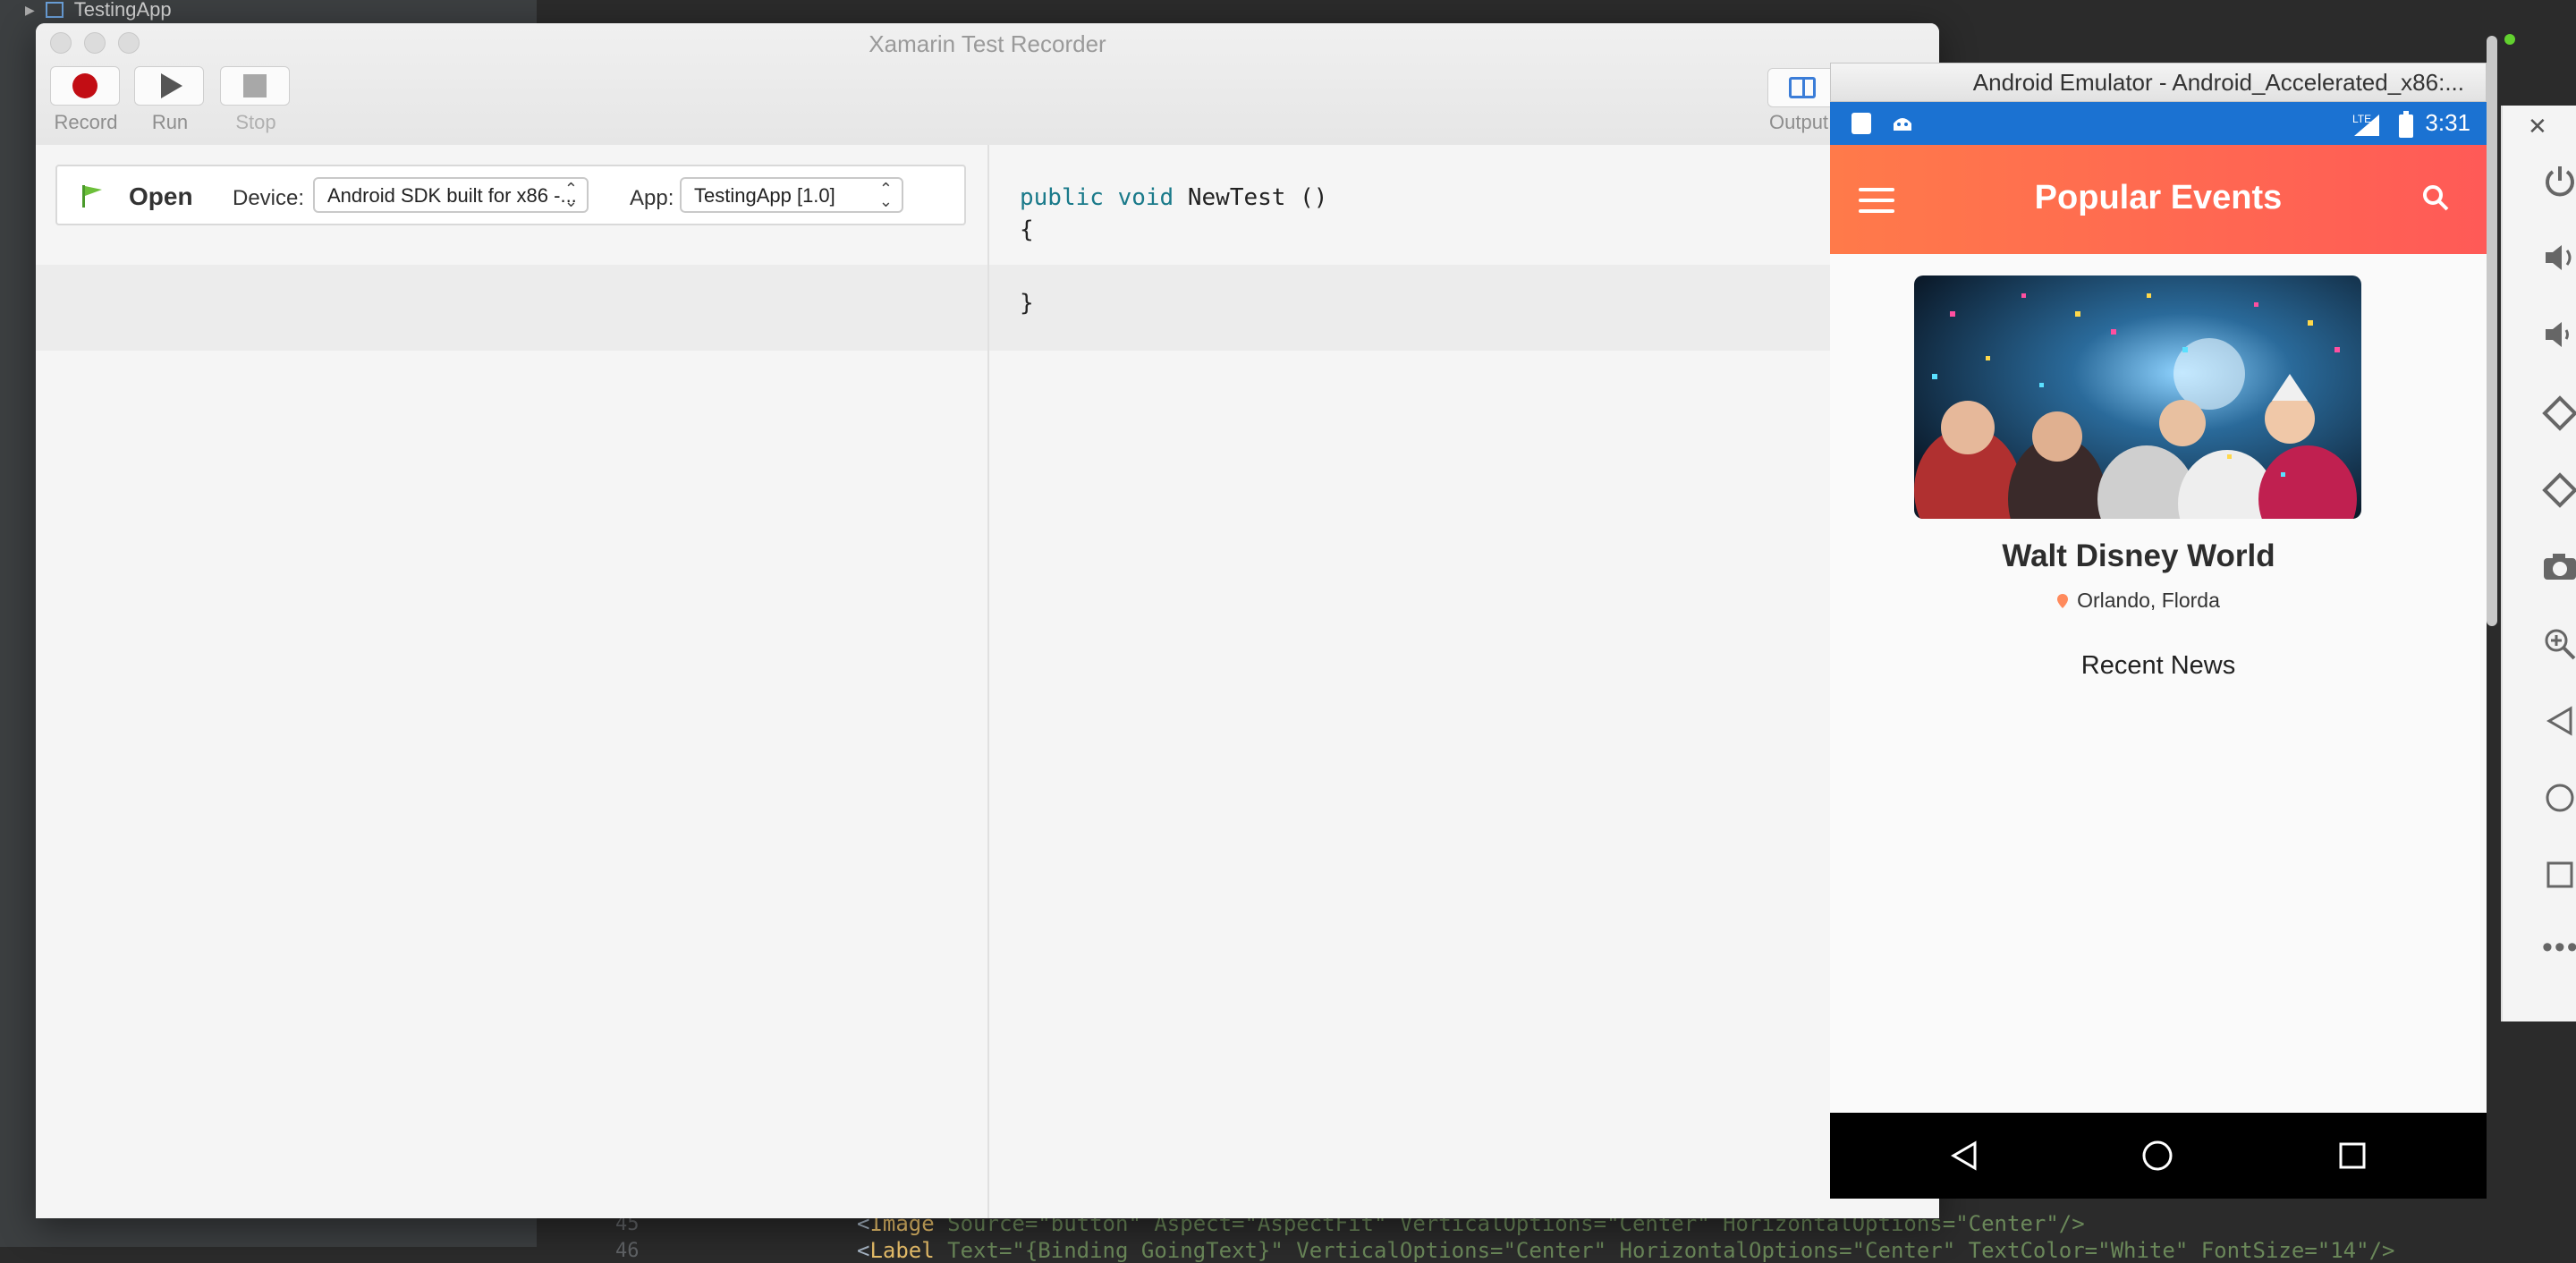  I want to click on close-icon: ✕, so click(2537, 126).